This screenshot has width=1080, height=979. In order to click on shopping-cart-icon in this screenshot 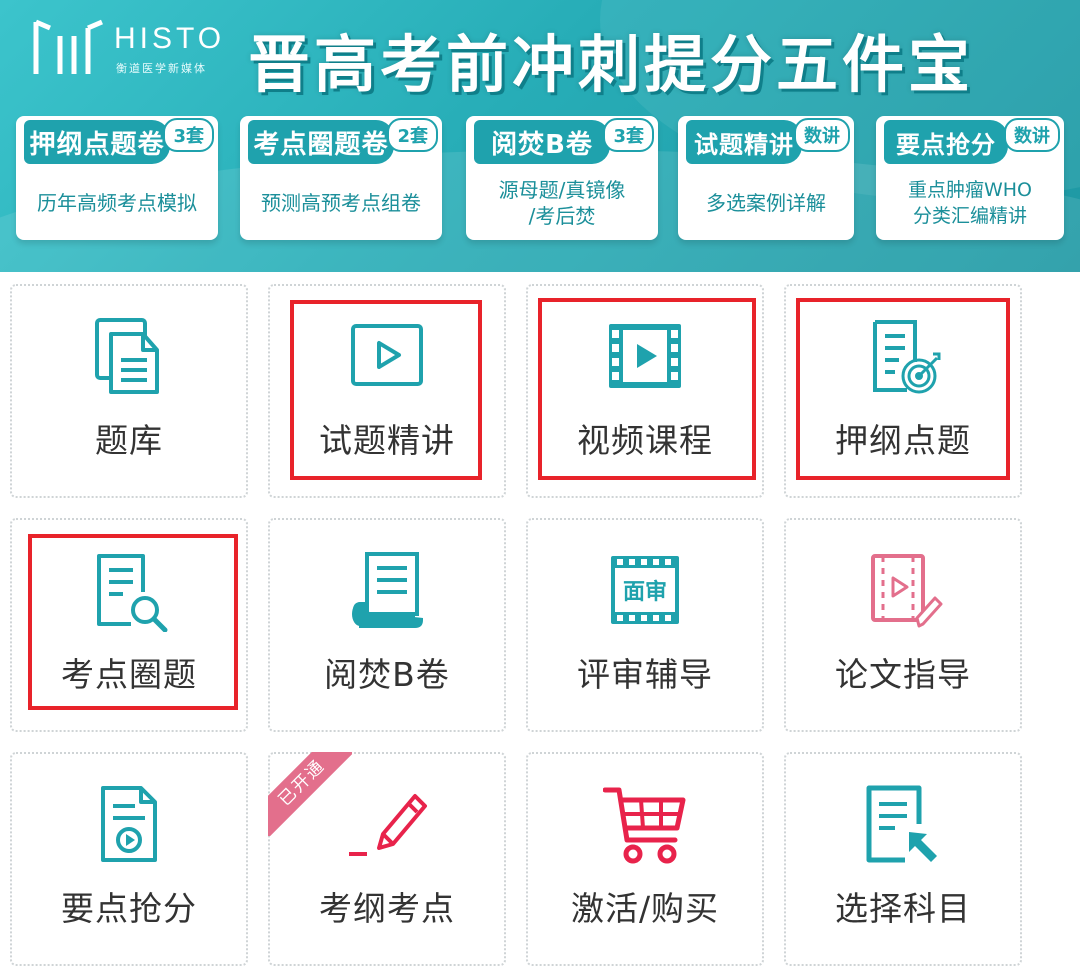, I will do `click(644, 825)`.